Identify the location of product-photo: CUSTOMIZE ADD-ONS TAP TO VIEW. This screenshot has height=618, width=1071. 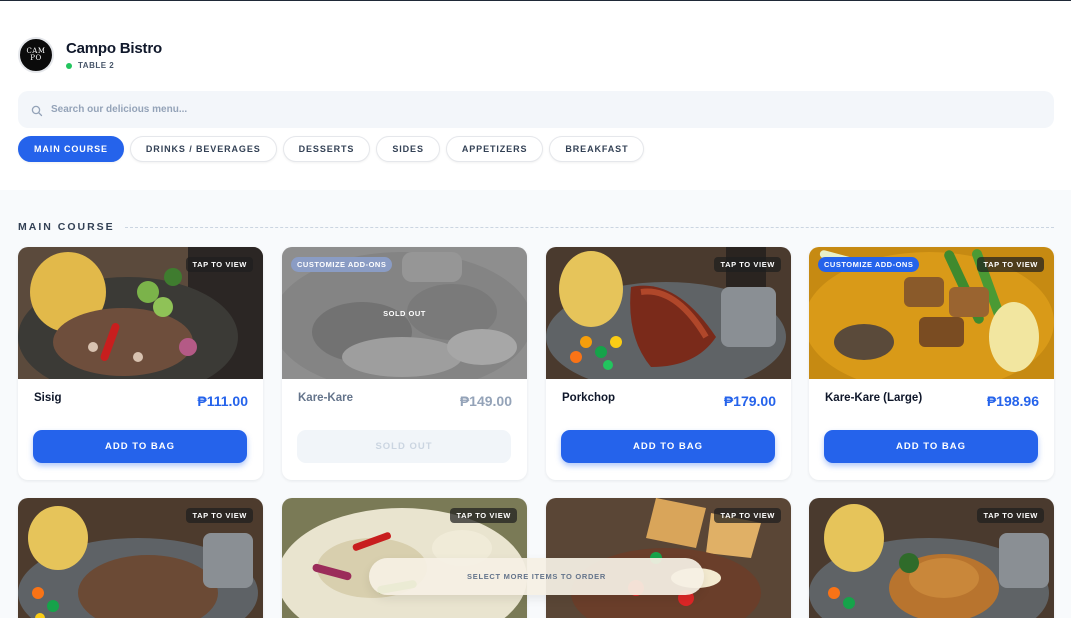
(931, 313).